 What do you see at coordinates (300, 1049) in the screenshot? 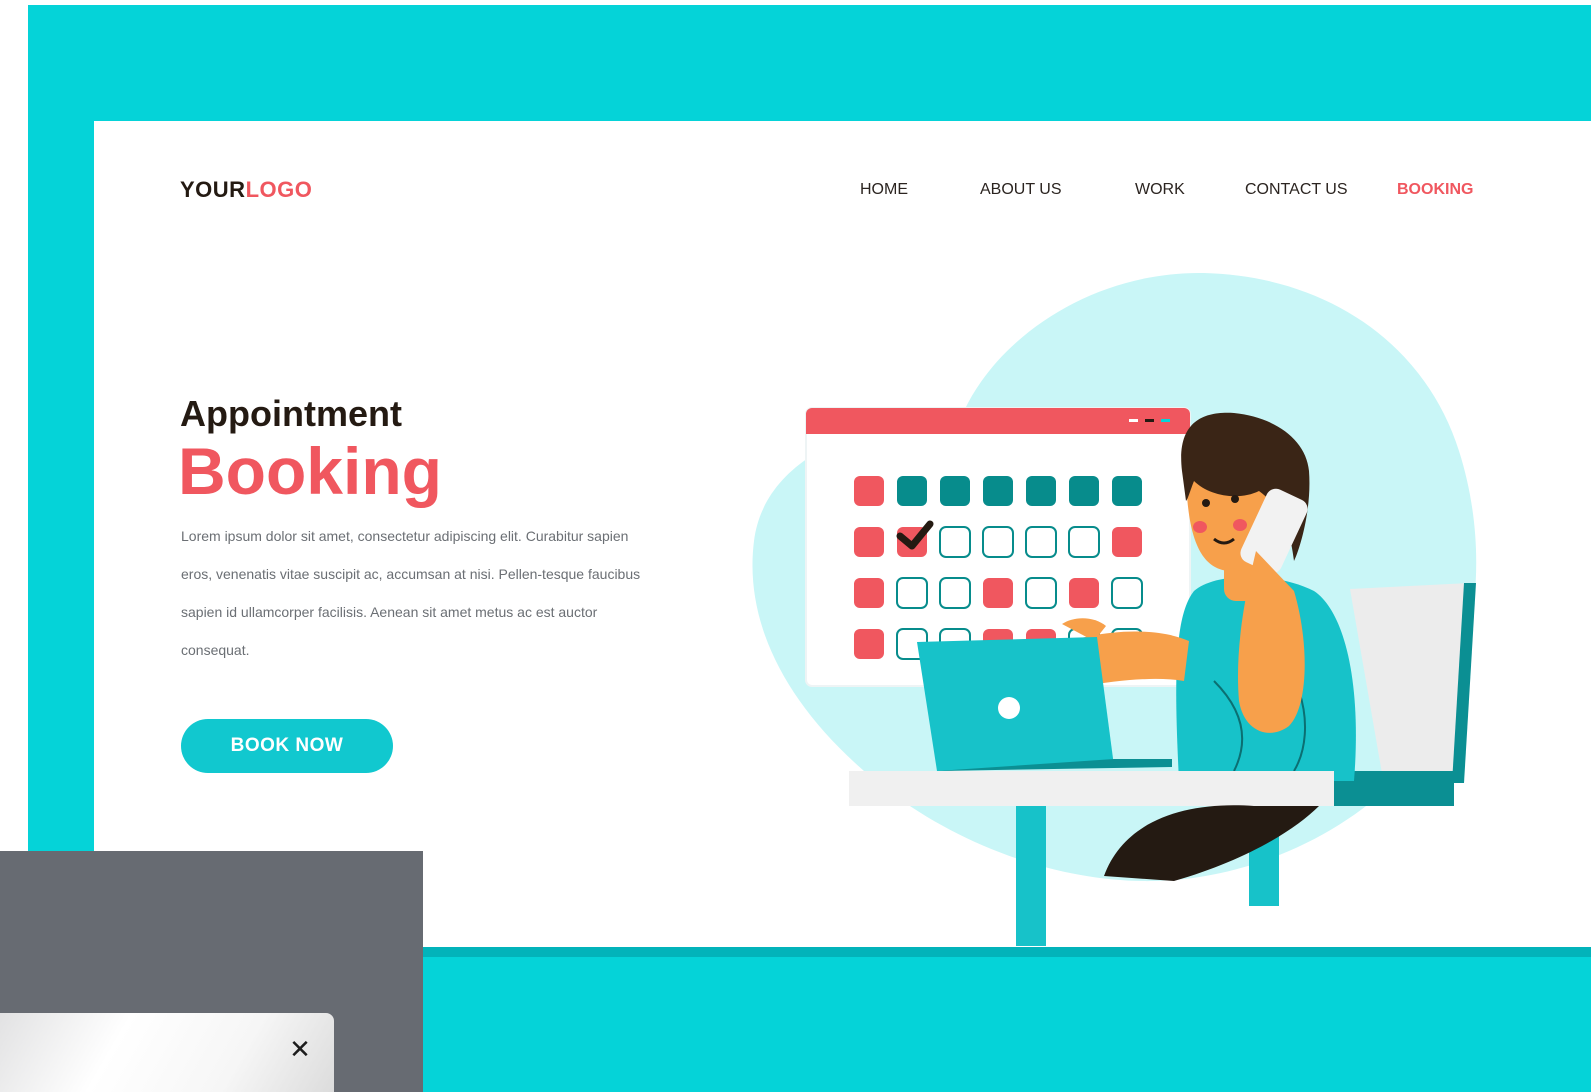
I see `close-icon: ✕` at bounding box center [300, 1049].